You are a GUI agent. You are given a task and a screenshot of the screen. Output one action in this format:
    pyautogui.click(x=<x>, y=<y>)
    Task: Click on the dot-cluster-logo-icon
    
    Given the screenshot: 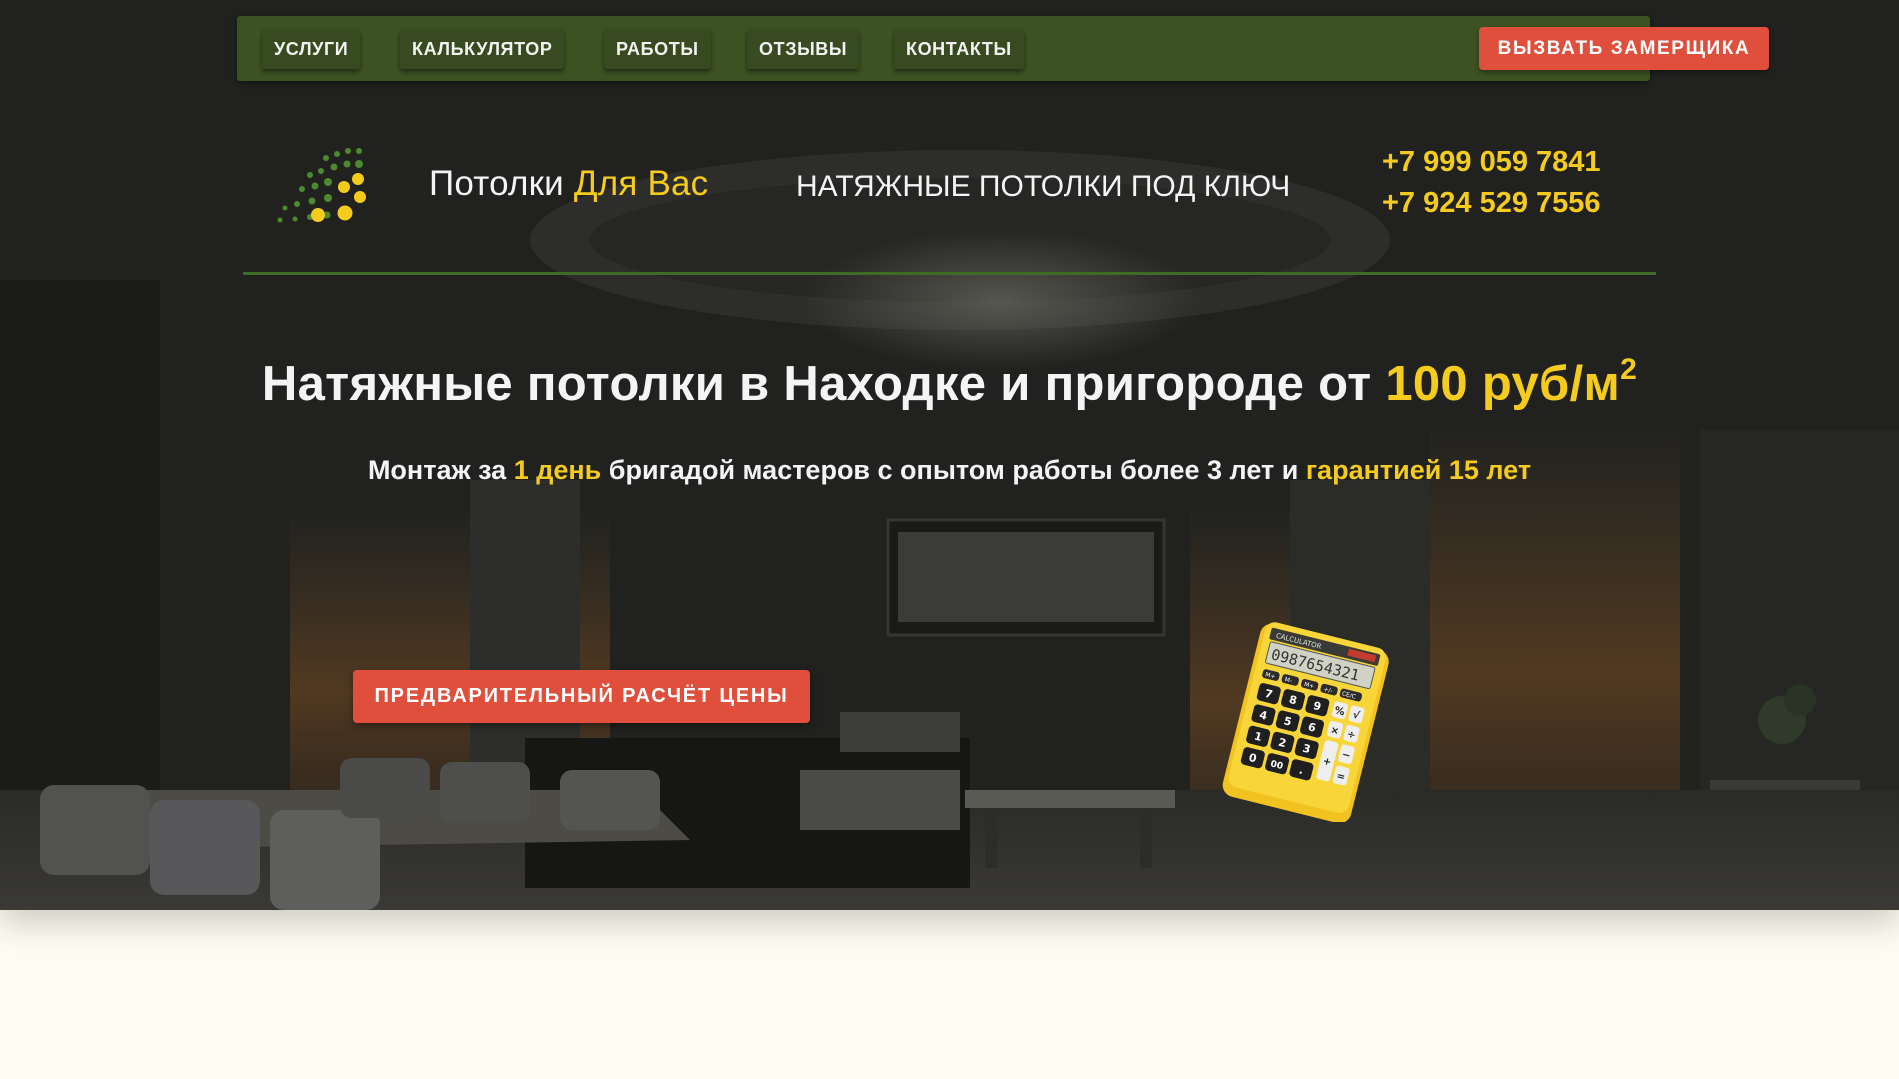 What is the action you would take?
    pyautogui.click(x=321, y=185)
    